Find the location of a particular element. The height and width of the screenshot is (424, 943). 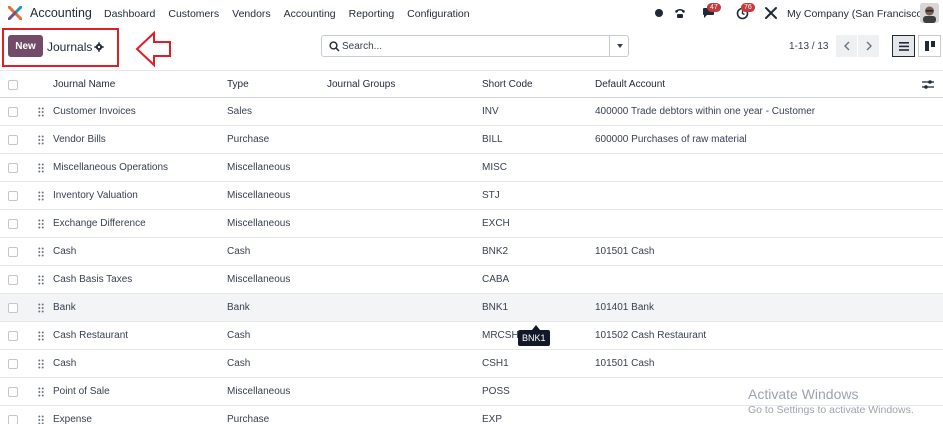

clock-icon: 76 is located at coordinates (743, 12).